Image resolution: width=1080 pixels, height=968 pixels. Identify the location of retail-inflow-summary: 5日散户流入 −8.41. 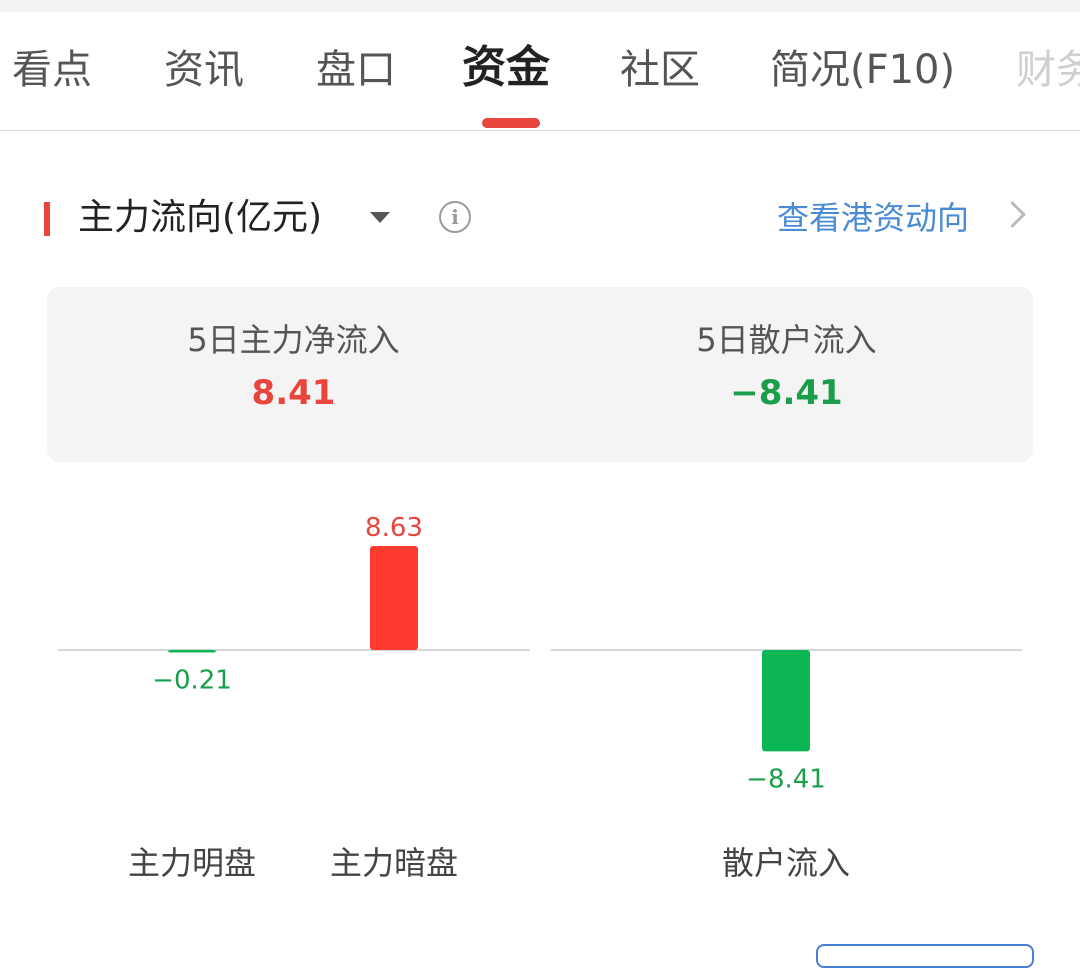
(786, 368).